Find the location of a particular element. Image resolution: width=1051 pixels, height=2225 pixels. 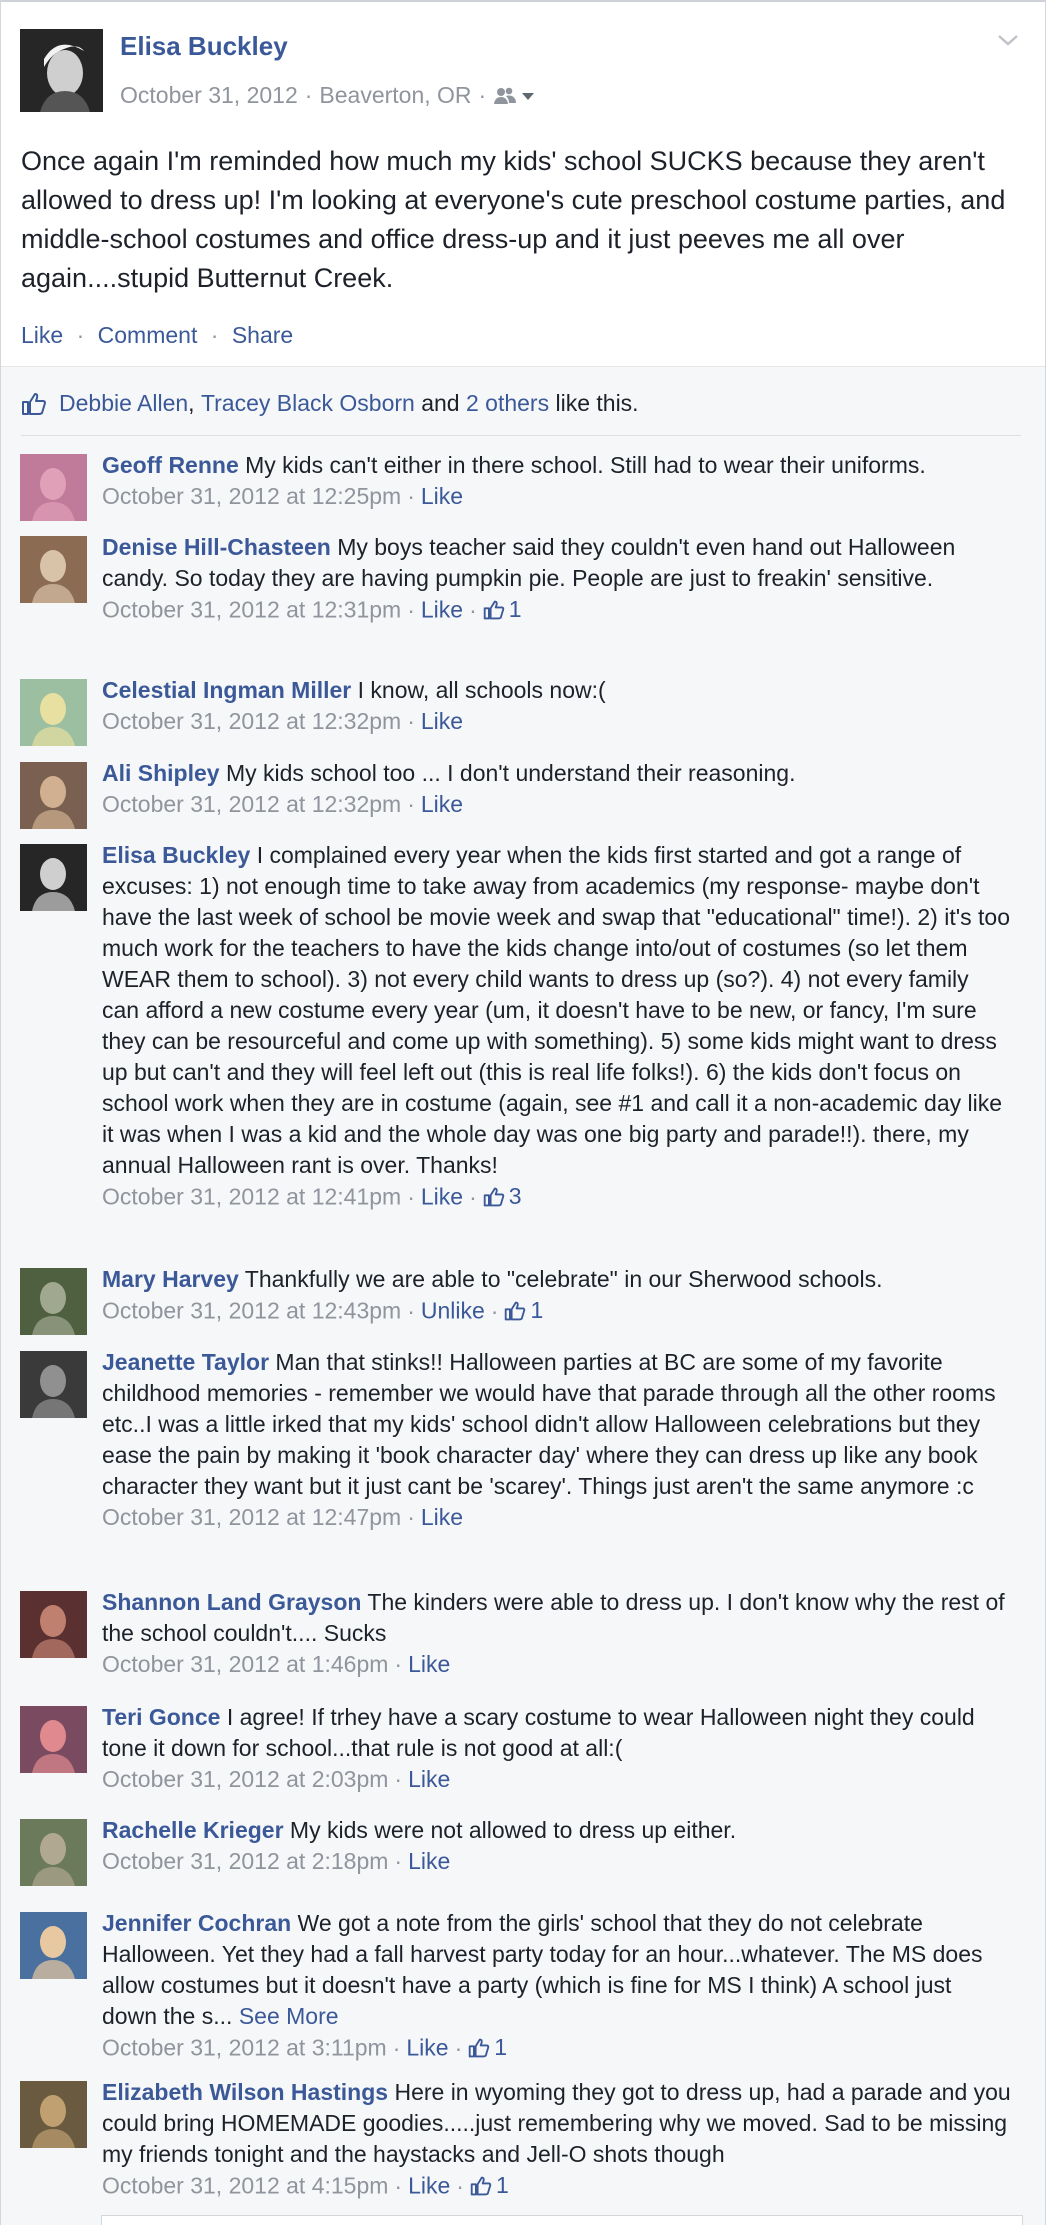

post-meta: October 31, 2012 · Beaverton, OR · is located at coordinates (327, 95).